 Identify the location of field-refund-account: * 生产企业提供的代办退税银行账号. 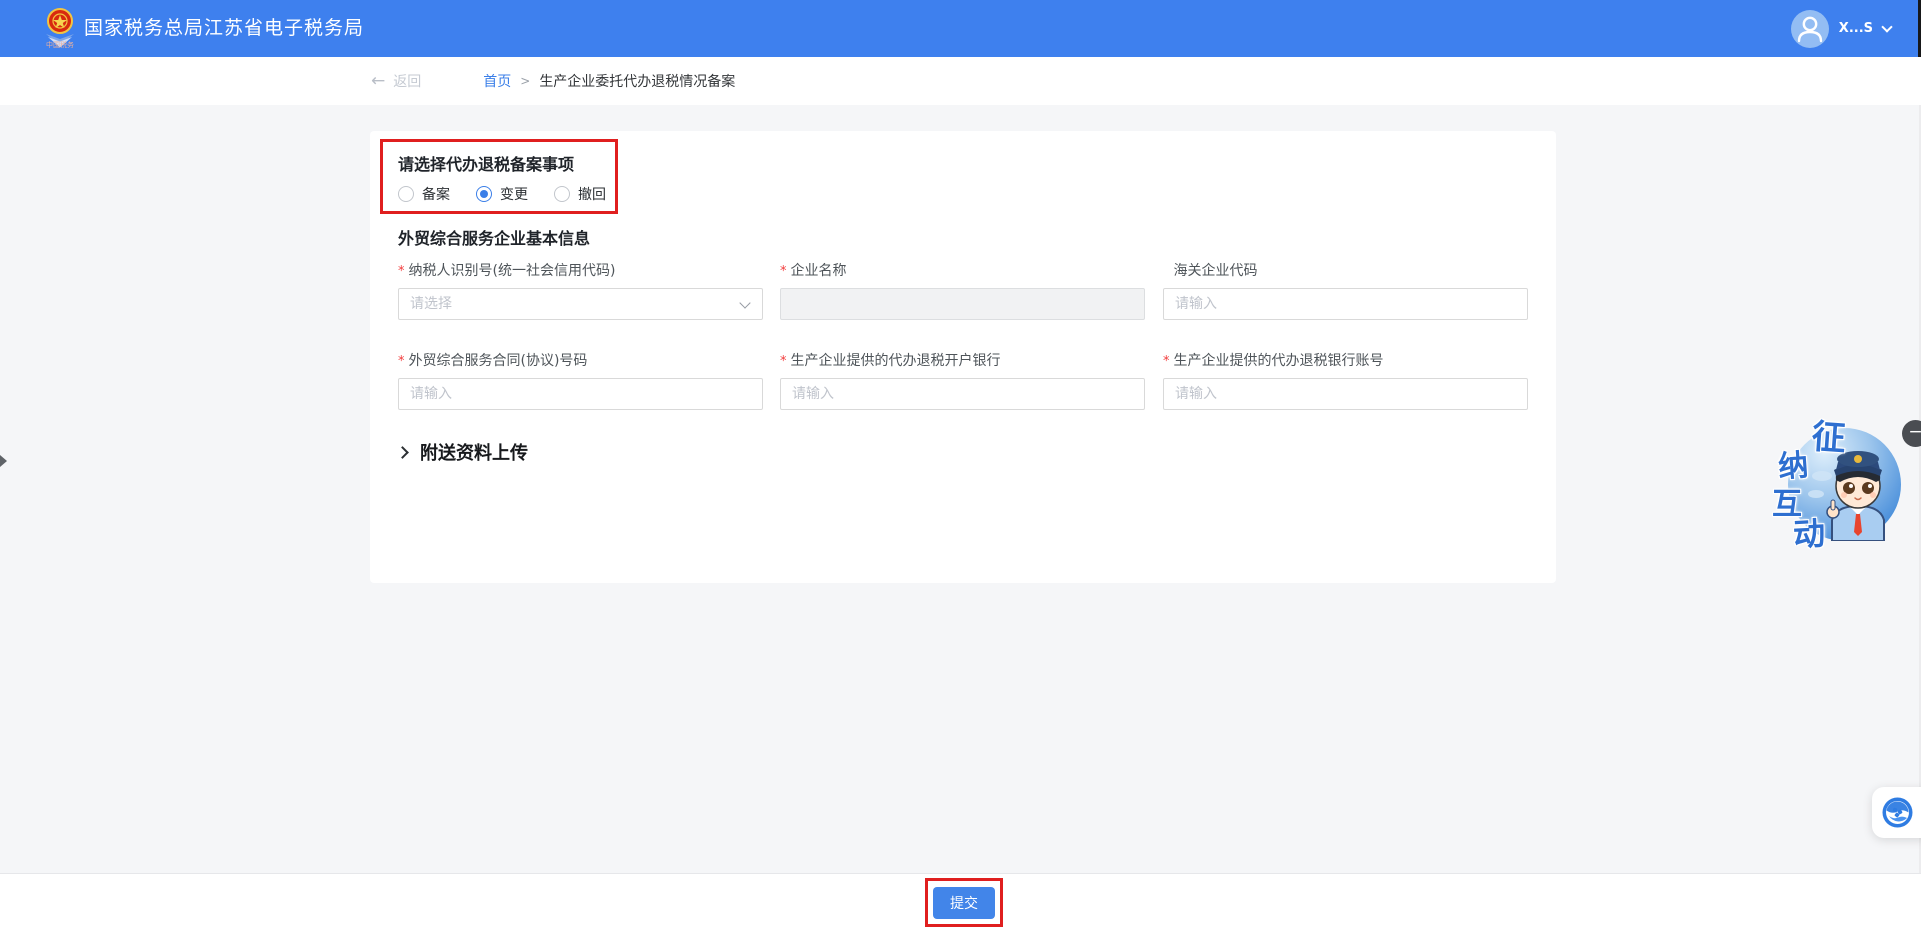
(1345, 380).